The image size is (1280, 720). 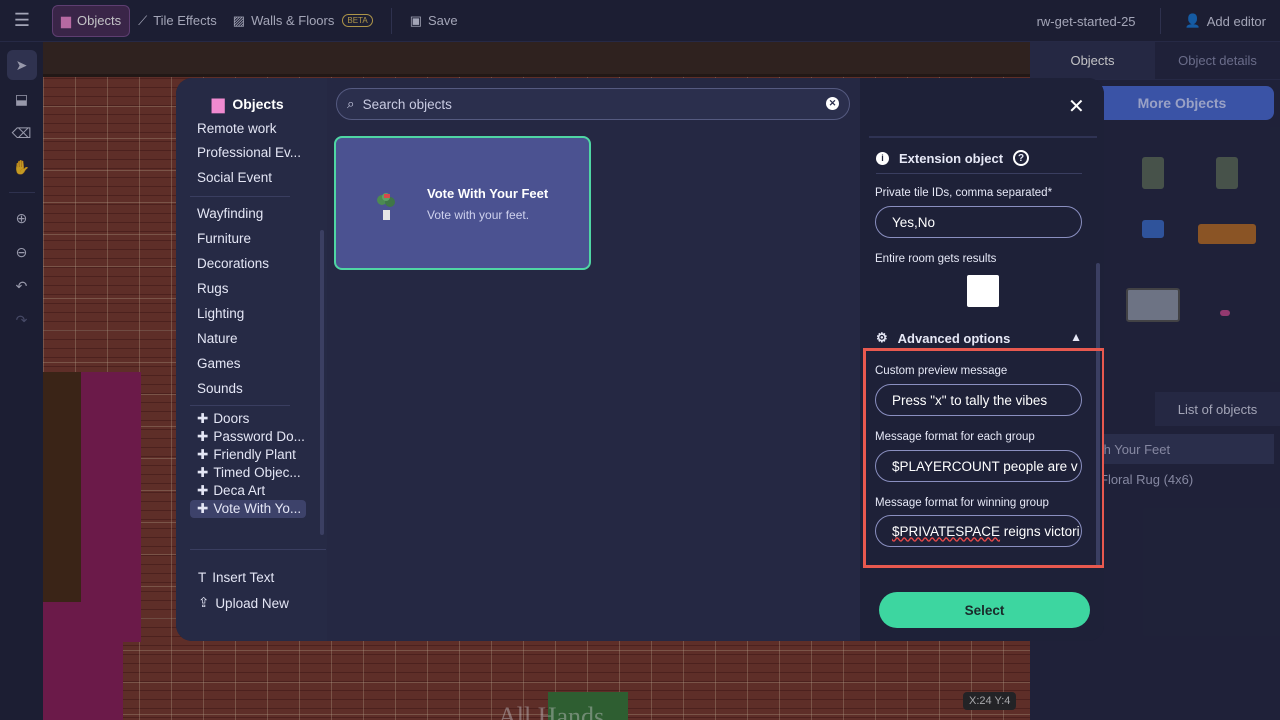 I want to click on extension-heading-label: Extension object, so click(x=951, y=158).